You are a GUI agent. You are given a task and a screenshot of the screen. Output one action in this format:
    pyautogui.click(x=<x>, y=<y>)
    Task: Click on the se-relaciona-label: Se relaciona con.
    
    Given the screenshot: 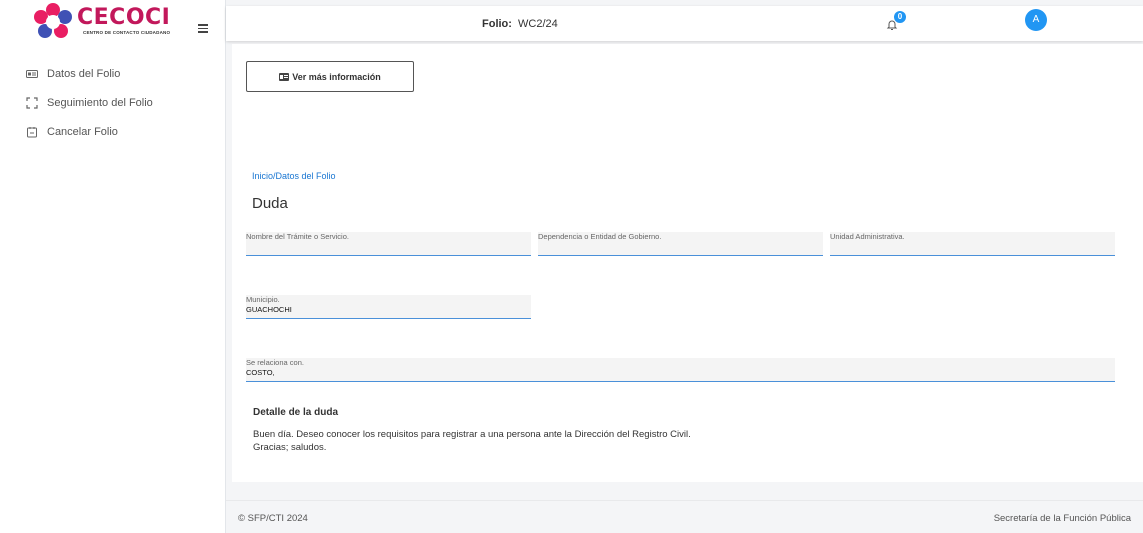 What is the action you would take?
    pyautogui.click(x=275, y=362)
    